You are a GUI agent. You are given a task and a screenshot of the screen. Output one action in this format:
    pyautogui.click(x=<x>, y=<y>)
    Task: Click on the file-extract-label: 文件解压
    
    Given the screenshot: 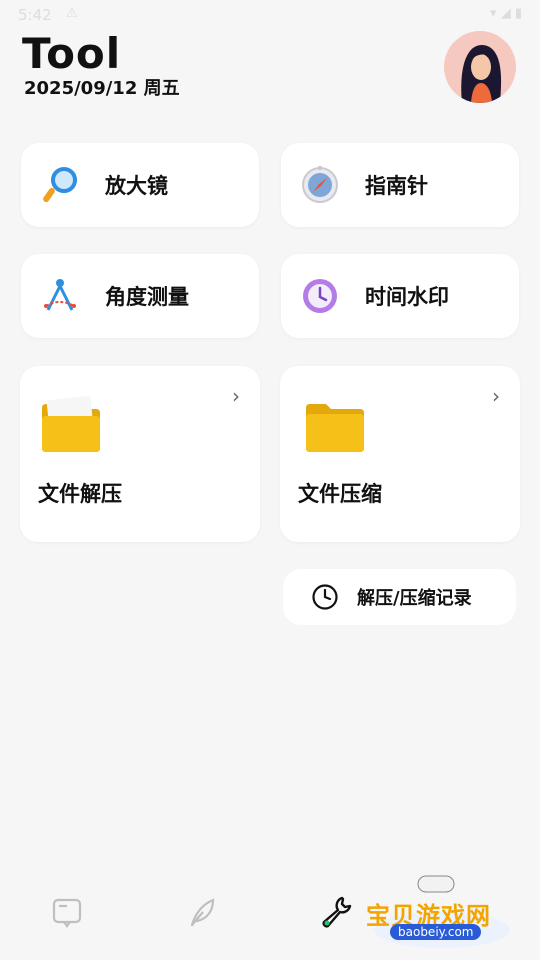 What is the action you would take?
    pyautogui.click(x=80, y=494)
    